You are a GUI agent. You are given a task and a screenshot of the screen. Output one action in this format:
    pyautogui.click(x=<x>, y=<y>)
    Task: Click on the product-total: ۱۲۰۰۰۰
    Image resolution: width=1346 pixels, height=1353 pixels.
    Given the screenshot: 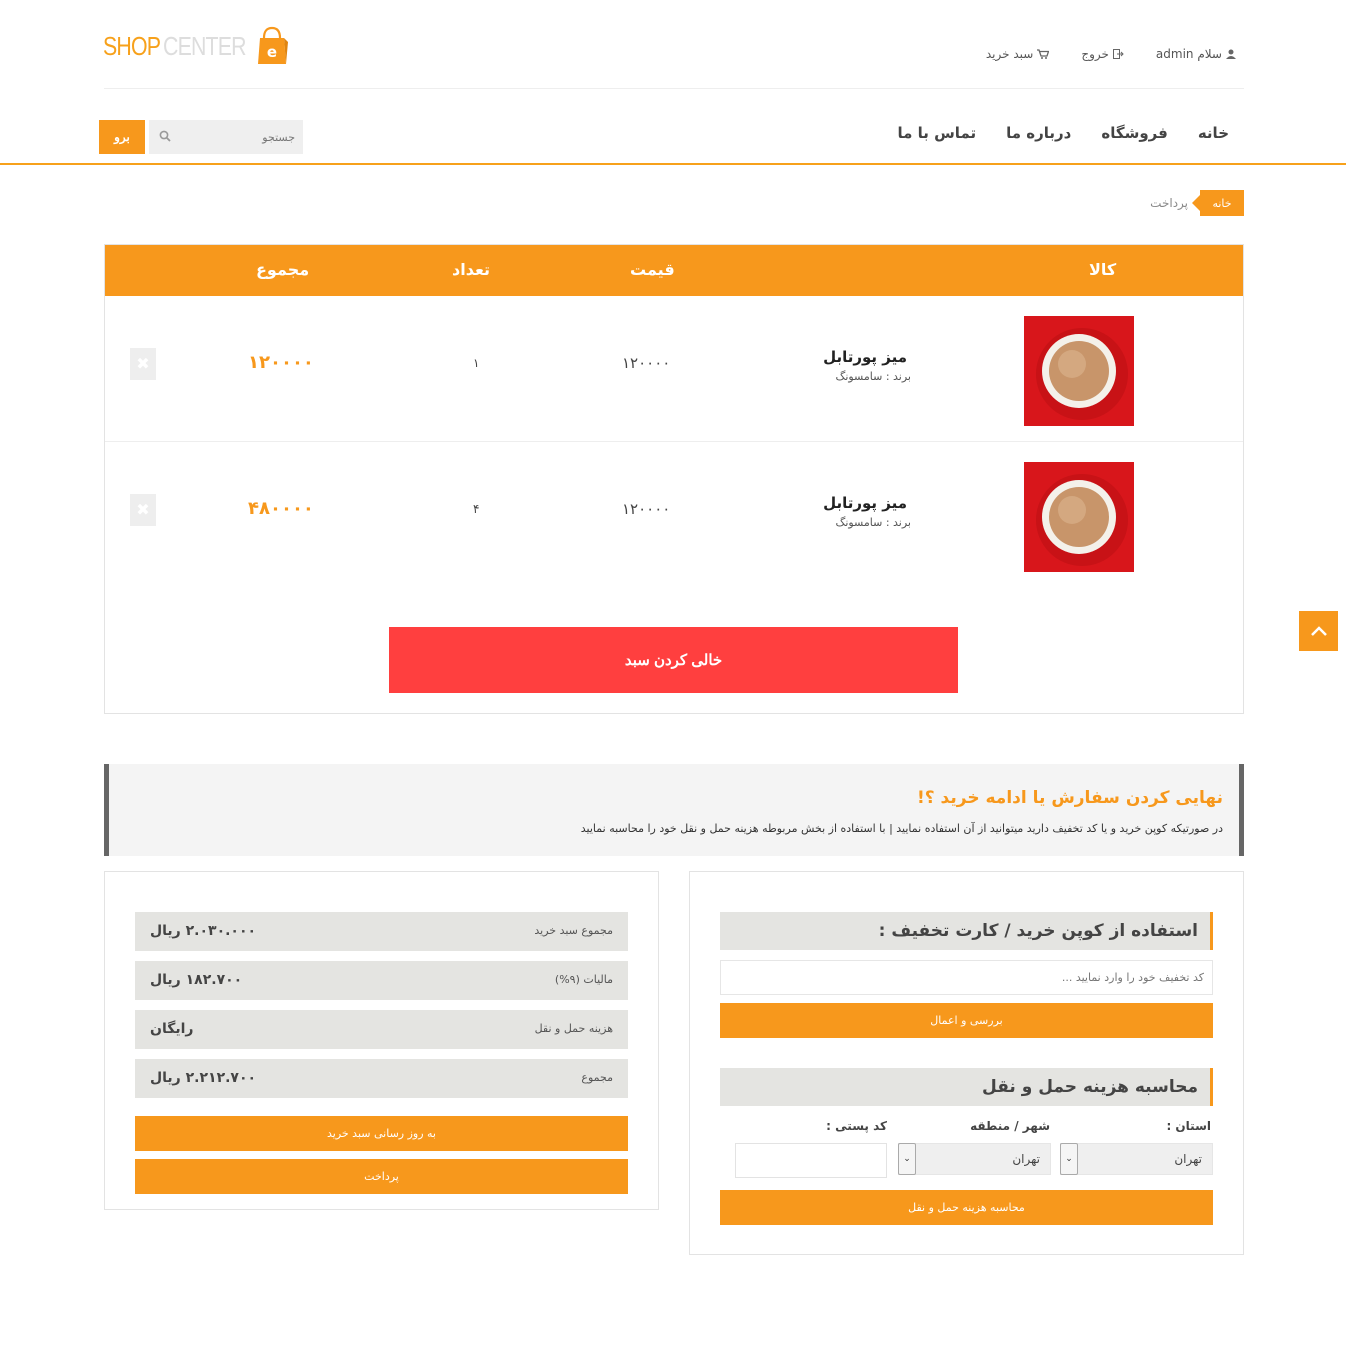 What is the action you would take?
    pyautogui.click(x=281, y=362)
    